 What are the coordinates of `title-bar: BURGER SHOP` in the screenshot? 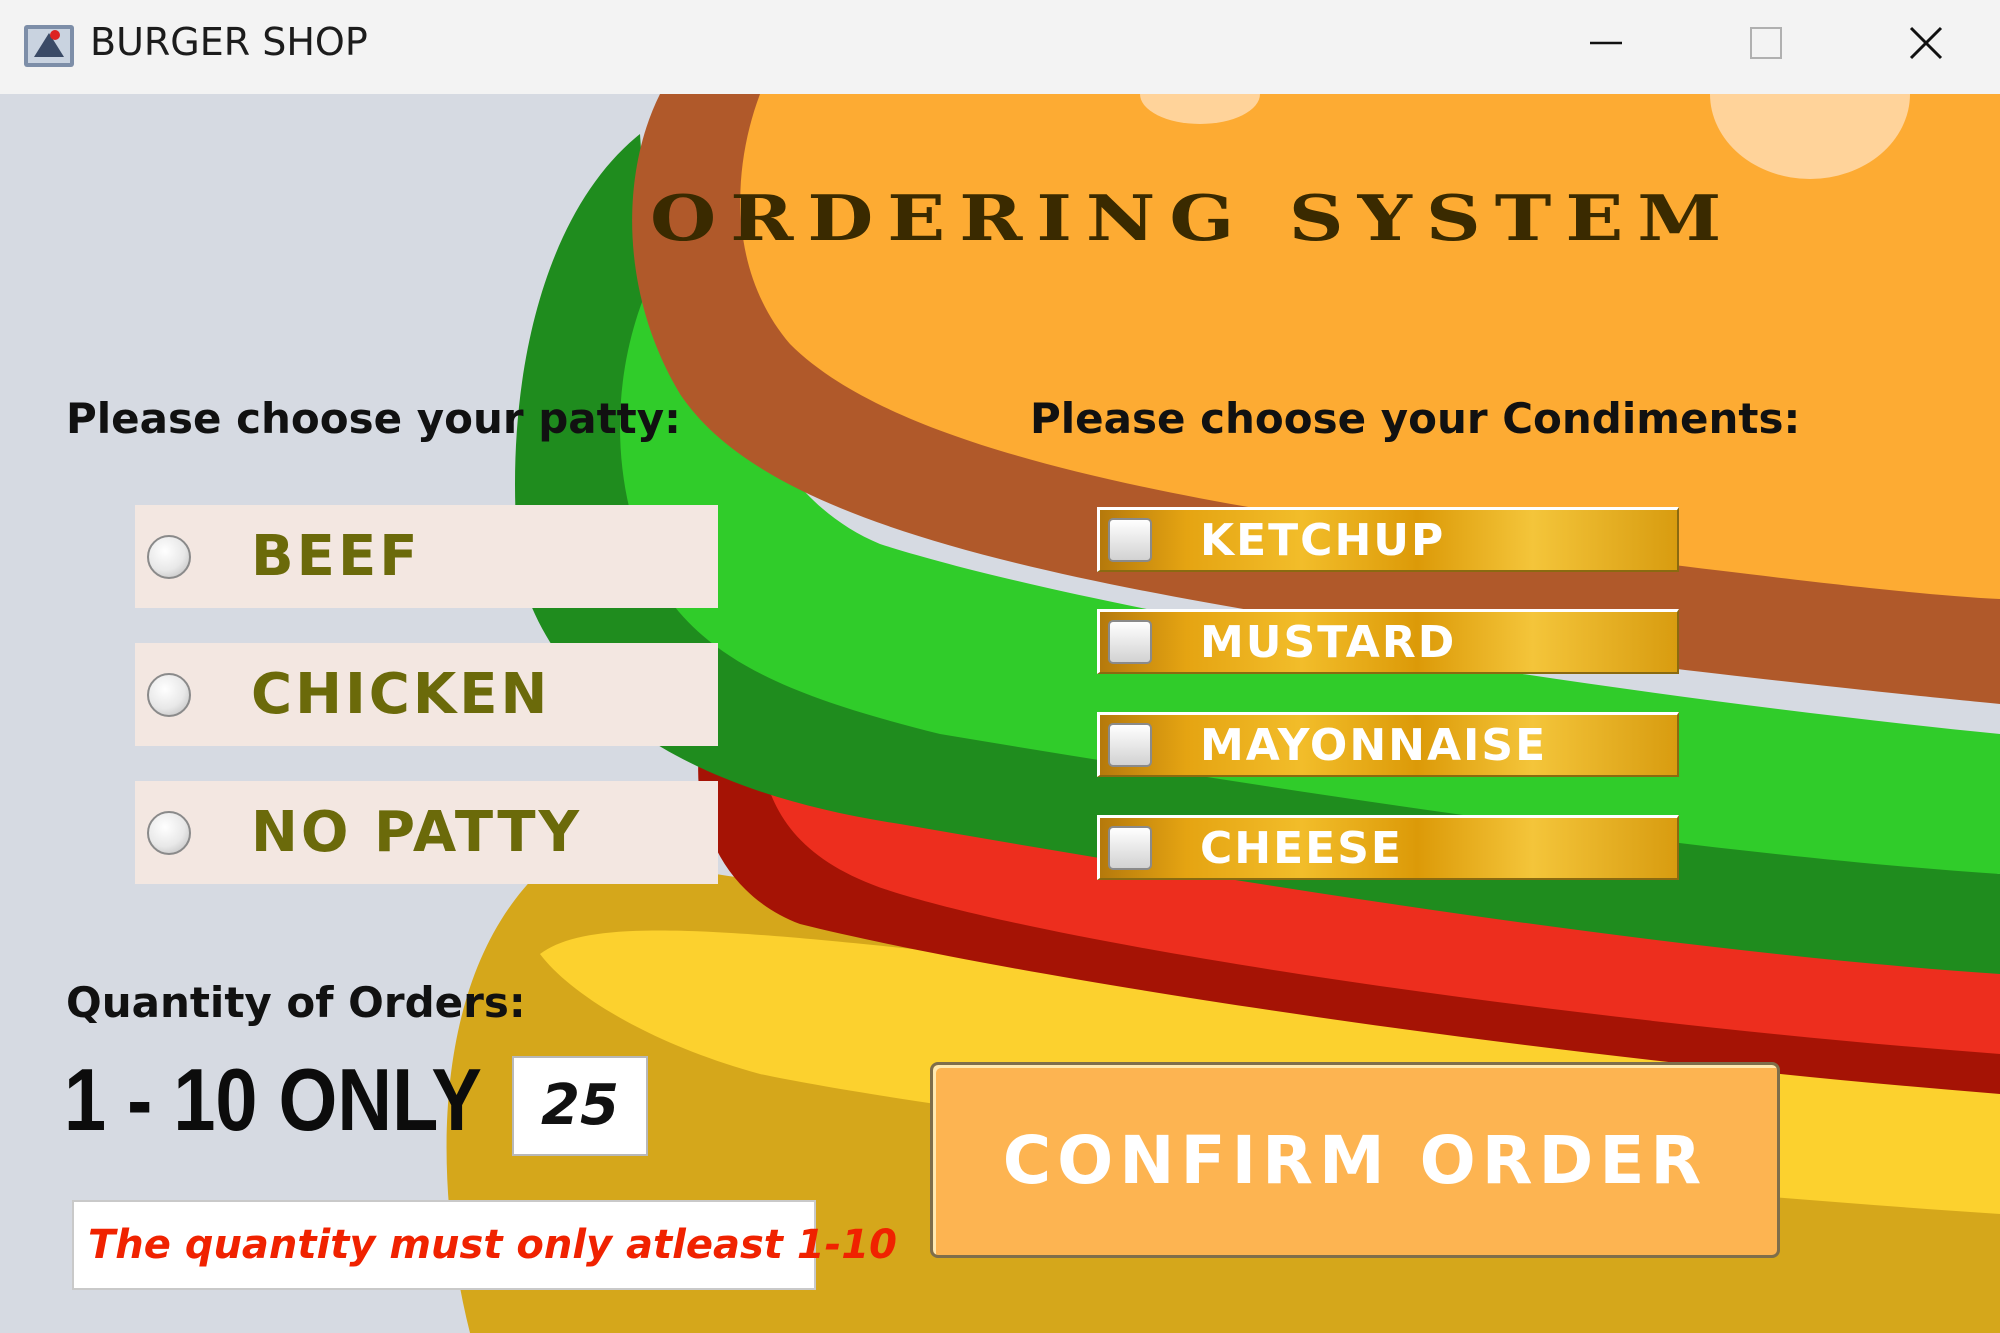 It's located at (1000, 47).